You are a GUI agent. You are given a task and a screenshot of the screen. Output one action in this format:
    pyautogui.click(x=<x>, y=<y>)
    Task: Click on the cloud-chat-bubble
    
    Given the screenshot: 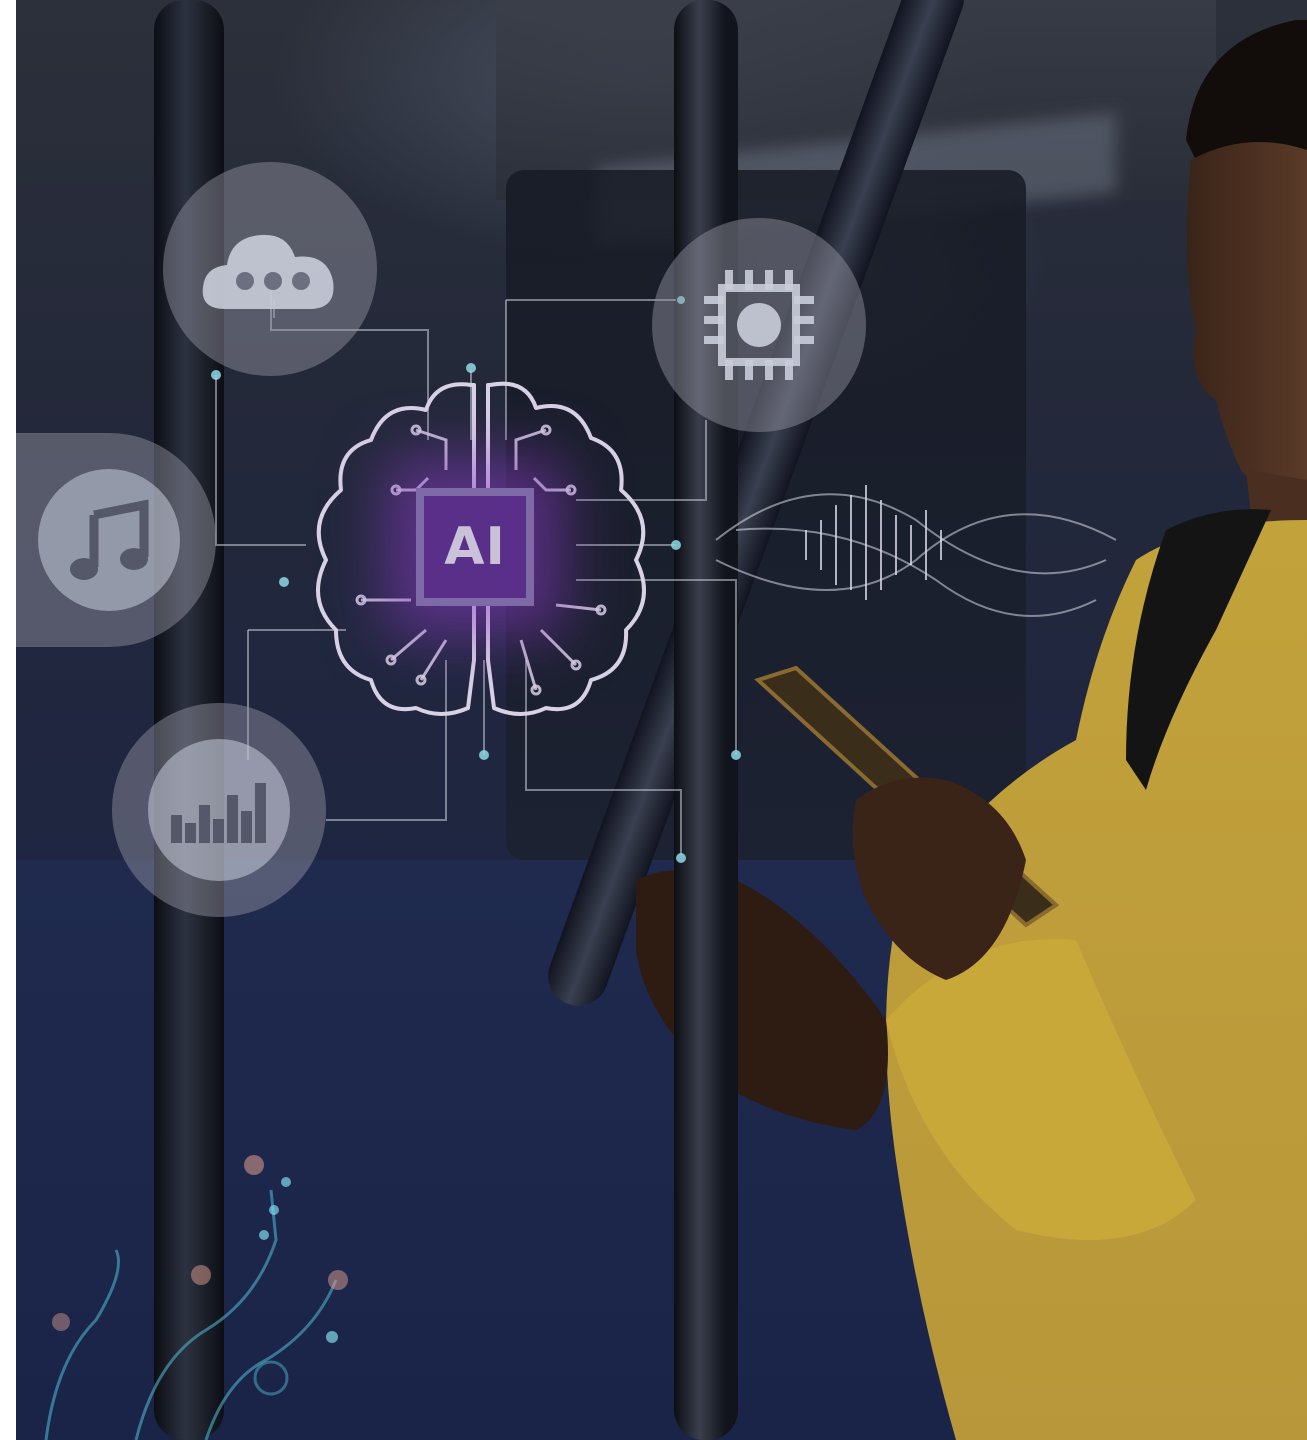 What is the action you would take?
    pyautogui.click(x=270, y=269)
    